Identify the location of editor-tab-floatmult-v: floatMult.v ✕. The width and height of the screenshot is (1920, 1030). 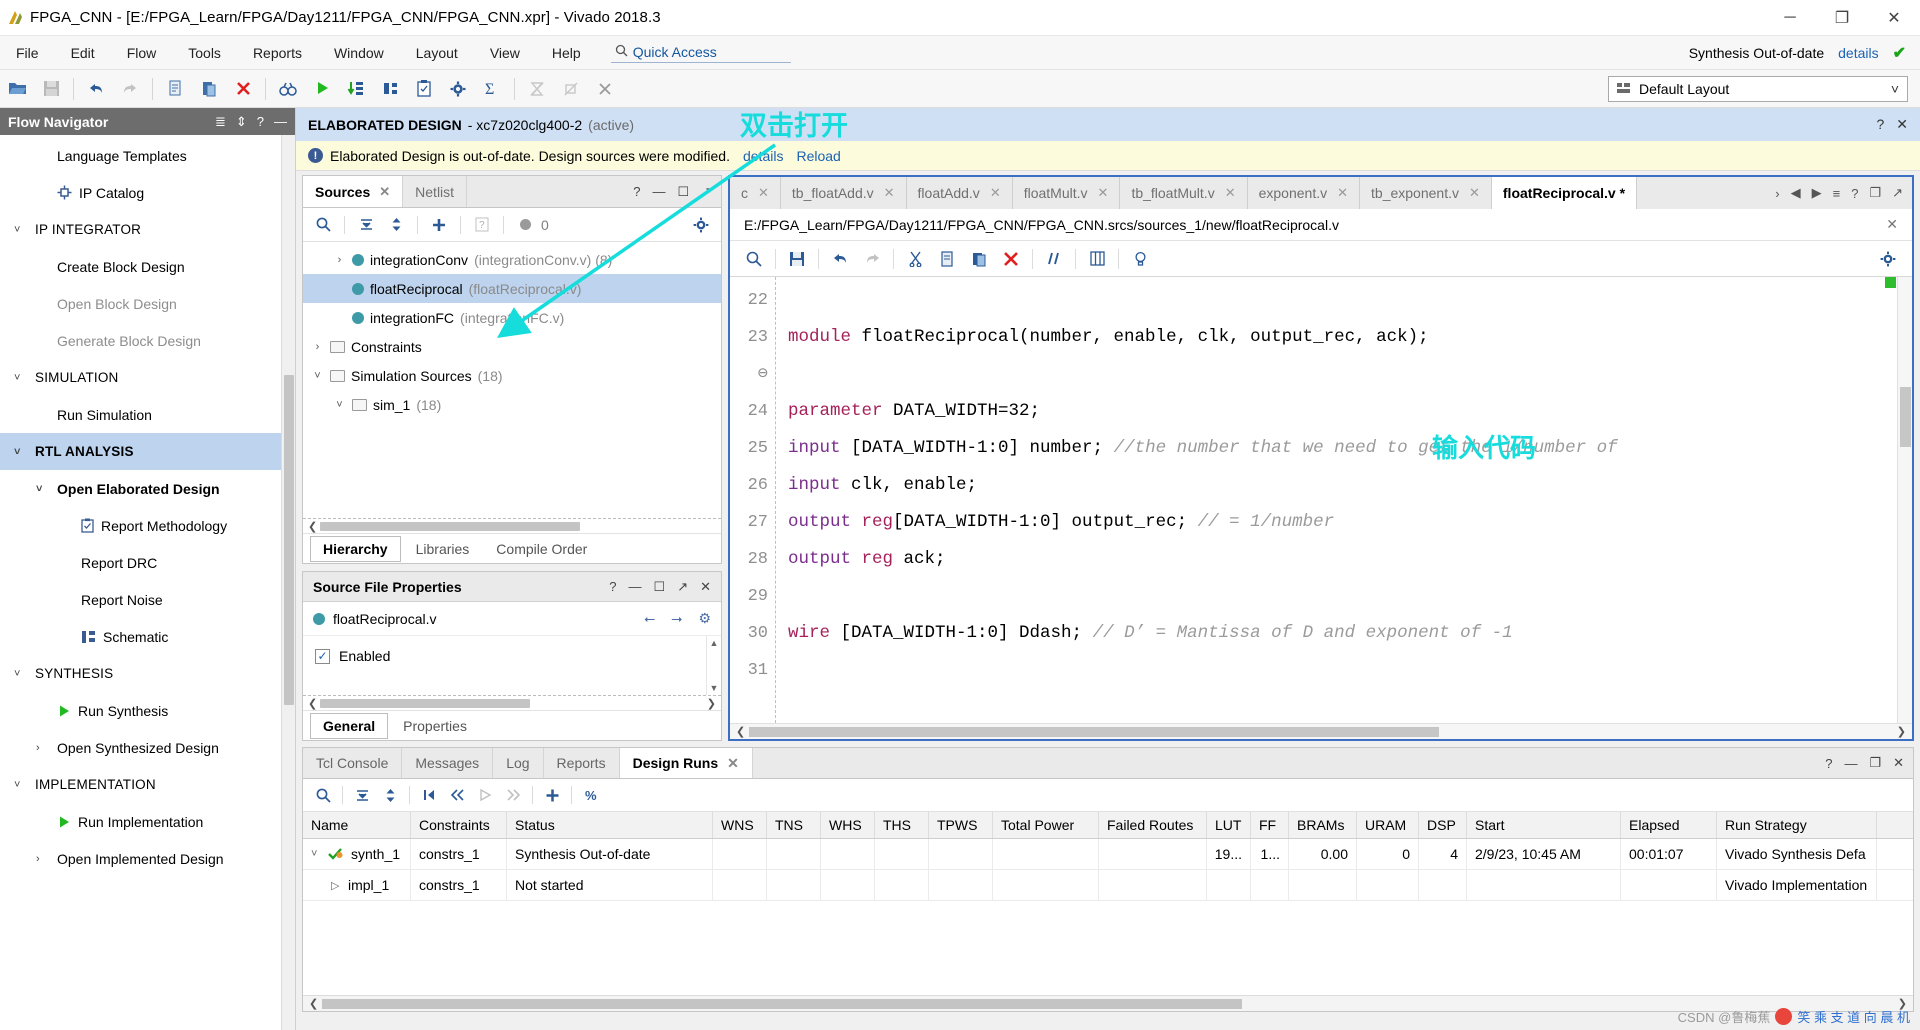
(1066, 193).